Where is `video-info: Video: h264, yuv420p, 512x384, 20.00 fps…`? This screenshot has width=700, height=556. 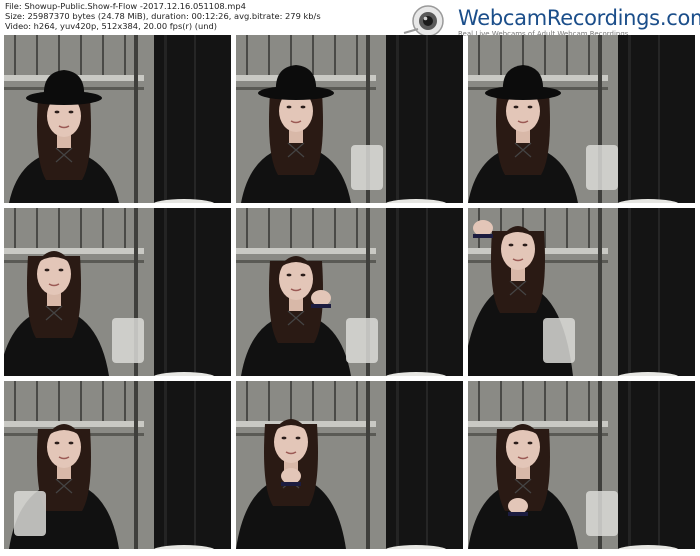
video-info: Video: h264, yuv420p, 512x384, 20.00 fps… is located at coordinates (111, 26).